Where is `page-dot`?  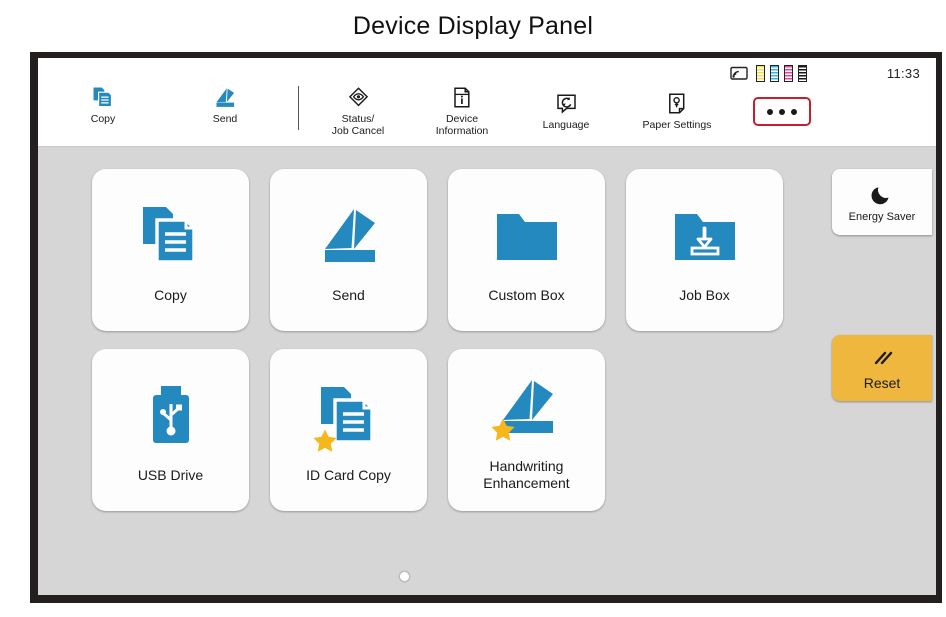 page-dot is located at coordinates (404, 576).